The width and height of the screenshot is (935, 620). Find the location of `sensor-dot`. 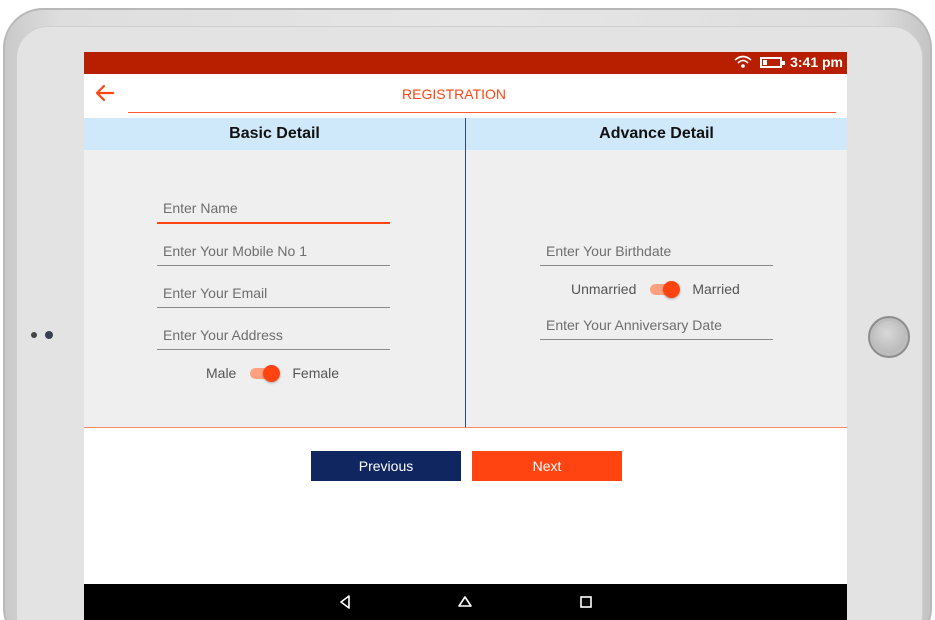

sensor-dot is located at coordinates (34, 335).